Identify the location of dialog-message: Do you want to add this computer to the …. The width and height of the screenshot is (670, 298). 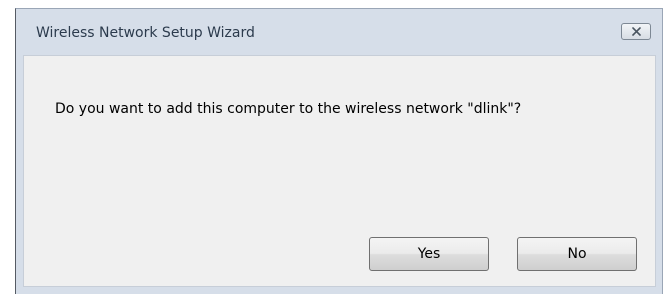
(288, 109).